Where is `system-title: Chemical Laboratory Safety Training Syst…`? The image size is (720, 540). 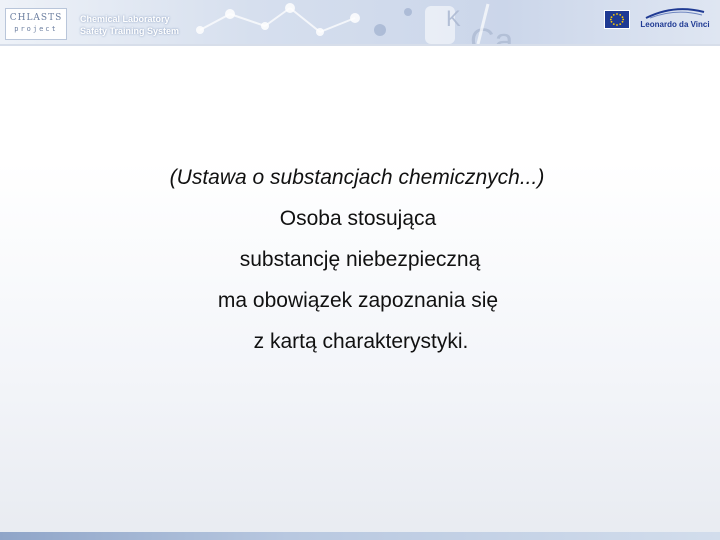
system-title: Chemical Laboratory Safety Training Syst… is located at coordinates (129, 25).